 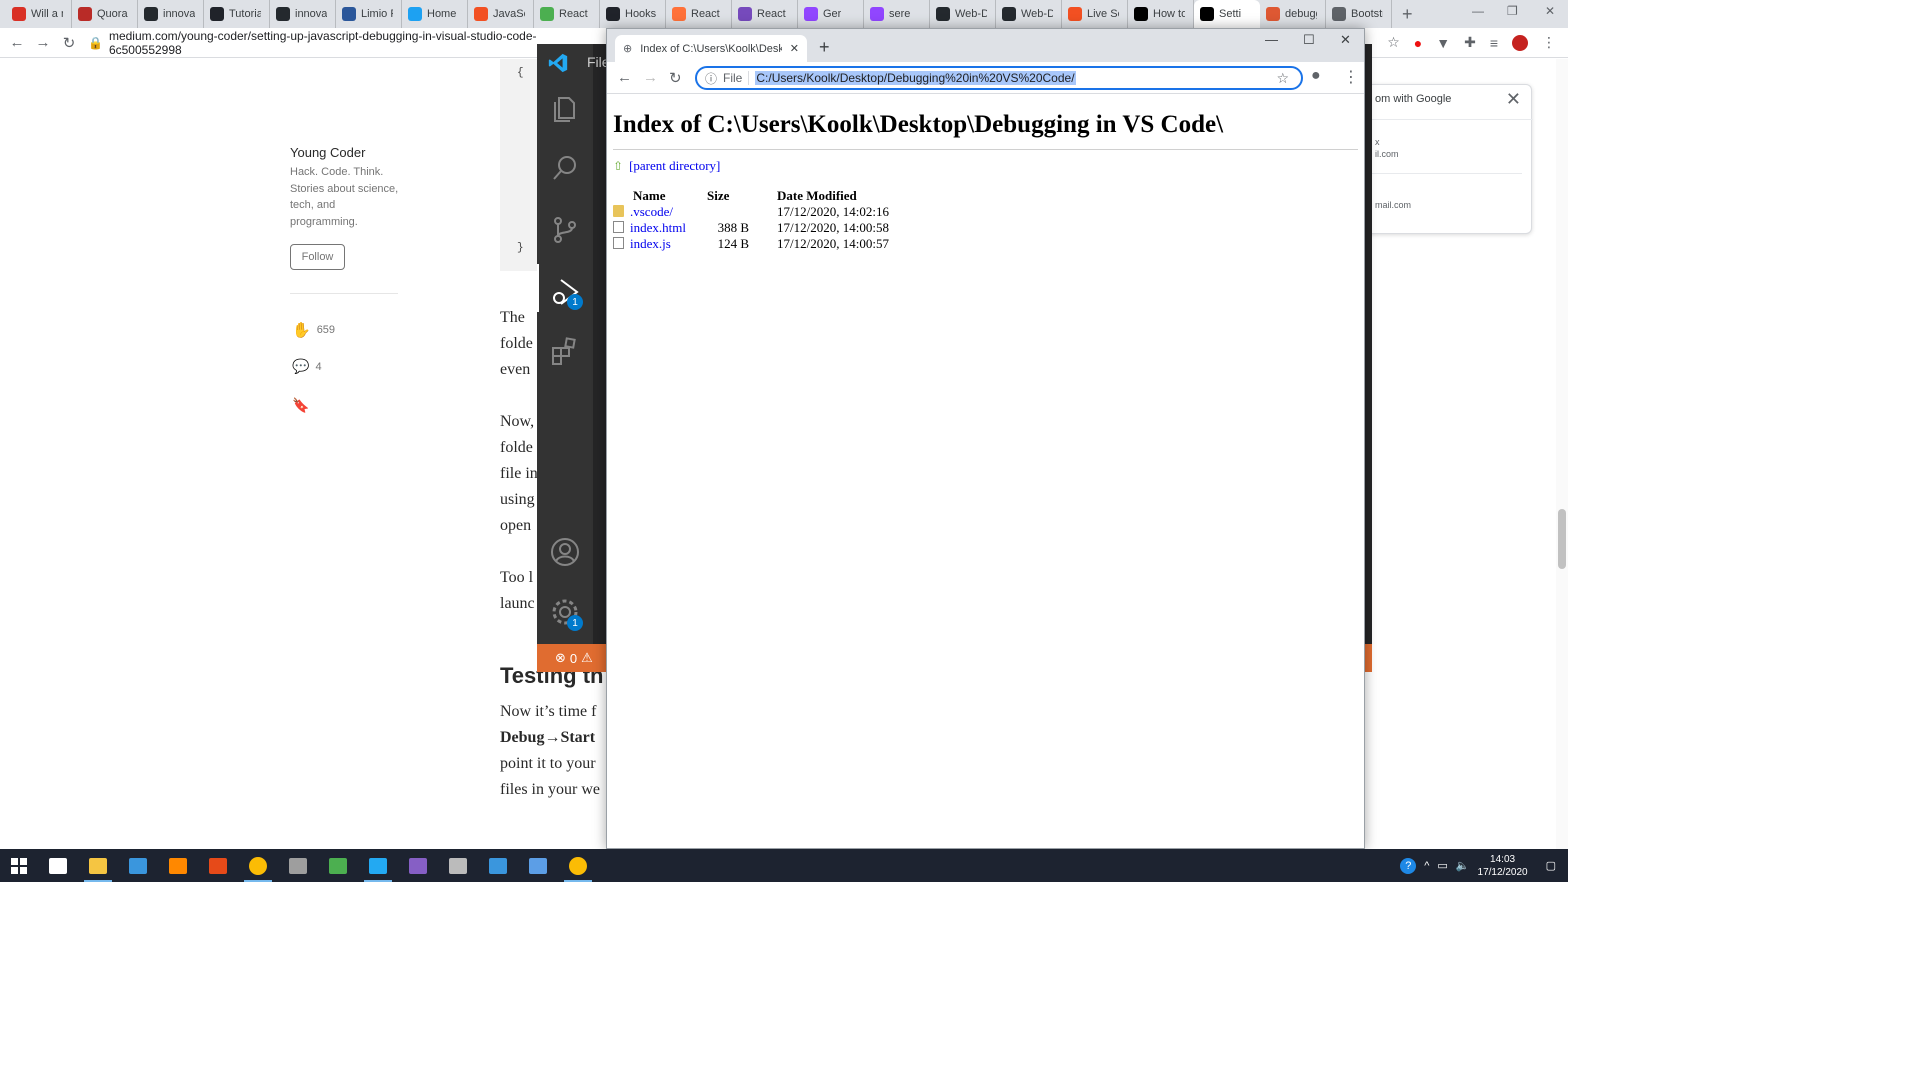 What do you see at coordinates (897, 14) in the screenshot?
I see `browser-tab: sere` at bounding box center [897, 14].